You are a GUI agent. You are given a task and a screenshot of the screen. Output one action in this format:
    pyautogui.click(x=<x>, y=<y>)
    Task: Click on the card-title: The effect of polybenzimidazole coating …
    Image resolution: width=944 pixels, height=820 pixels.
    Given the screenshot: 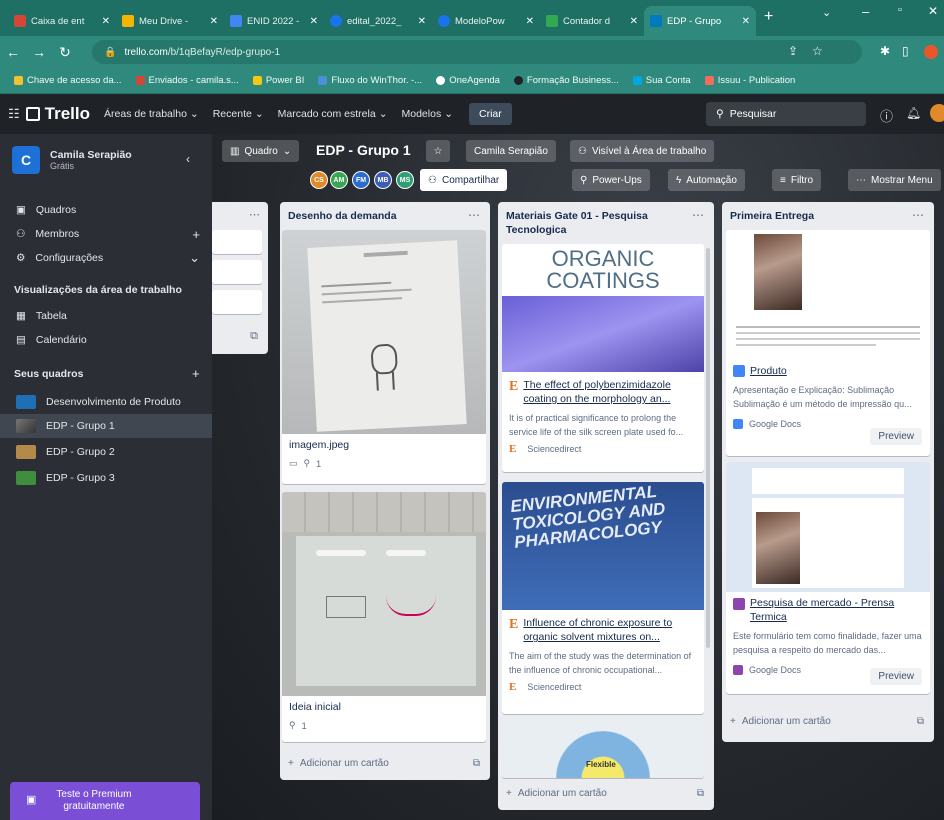 What is the action you would take?
    pyautogui.click(x=596, y=392)
    